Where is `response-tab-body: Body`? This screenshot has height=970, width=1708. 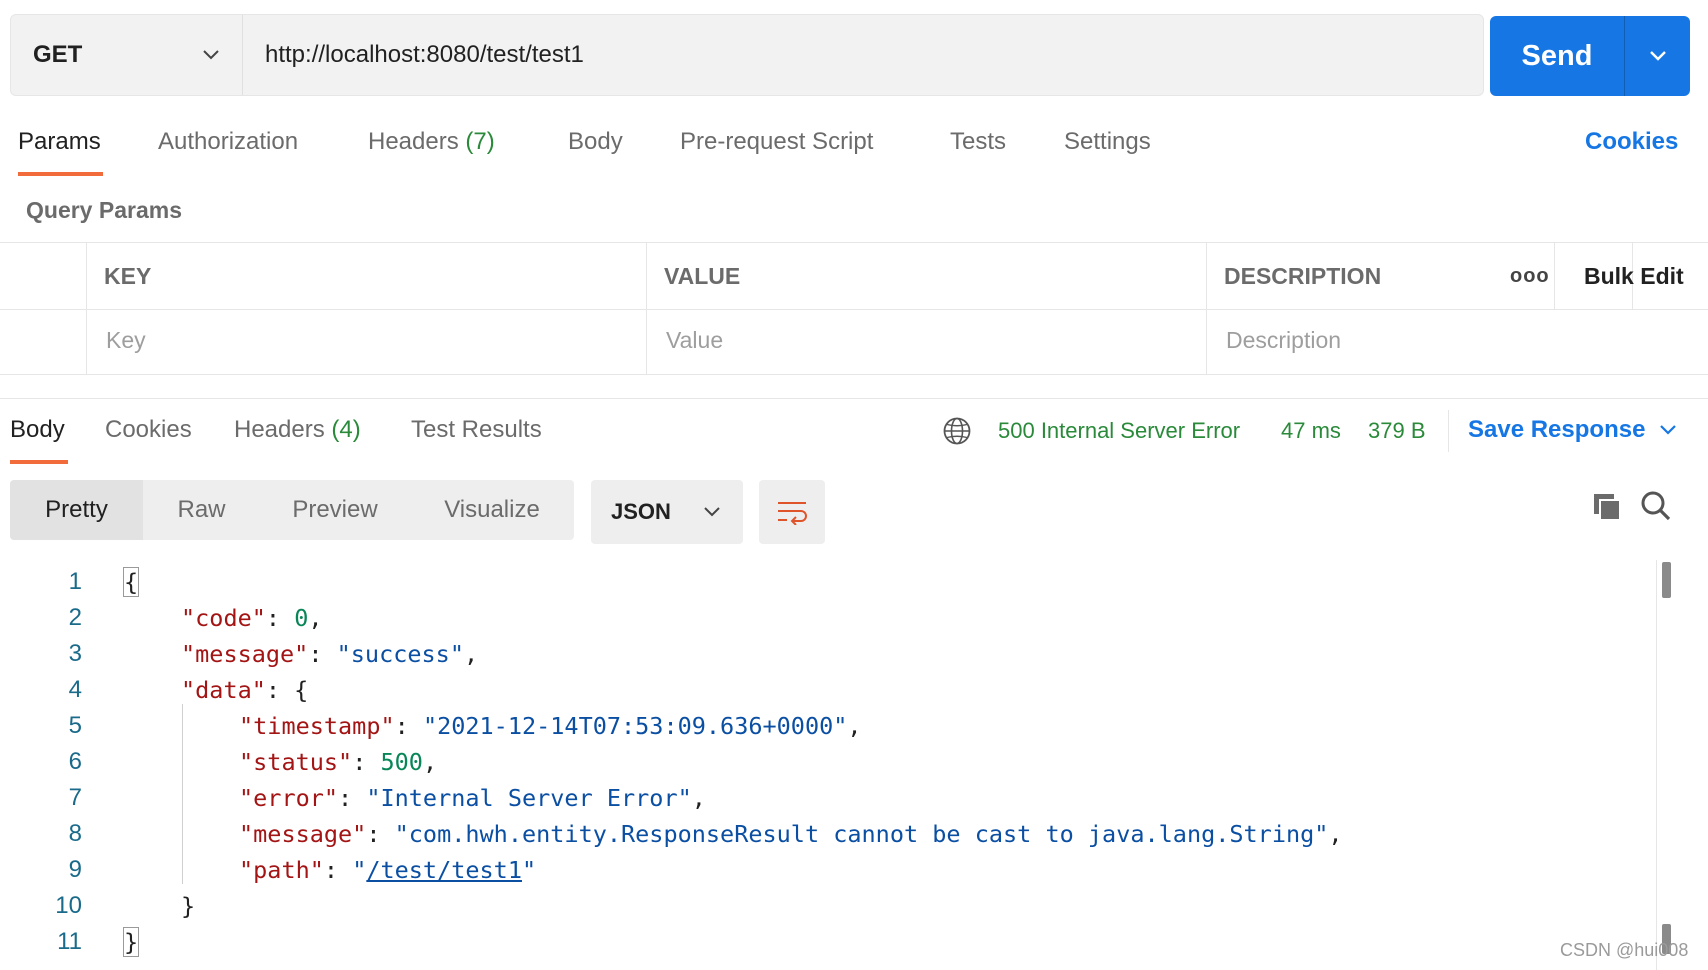 response-tab-body: Body is located at coordinates (37, 430).